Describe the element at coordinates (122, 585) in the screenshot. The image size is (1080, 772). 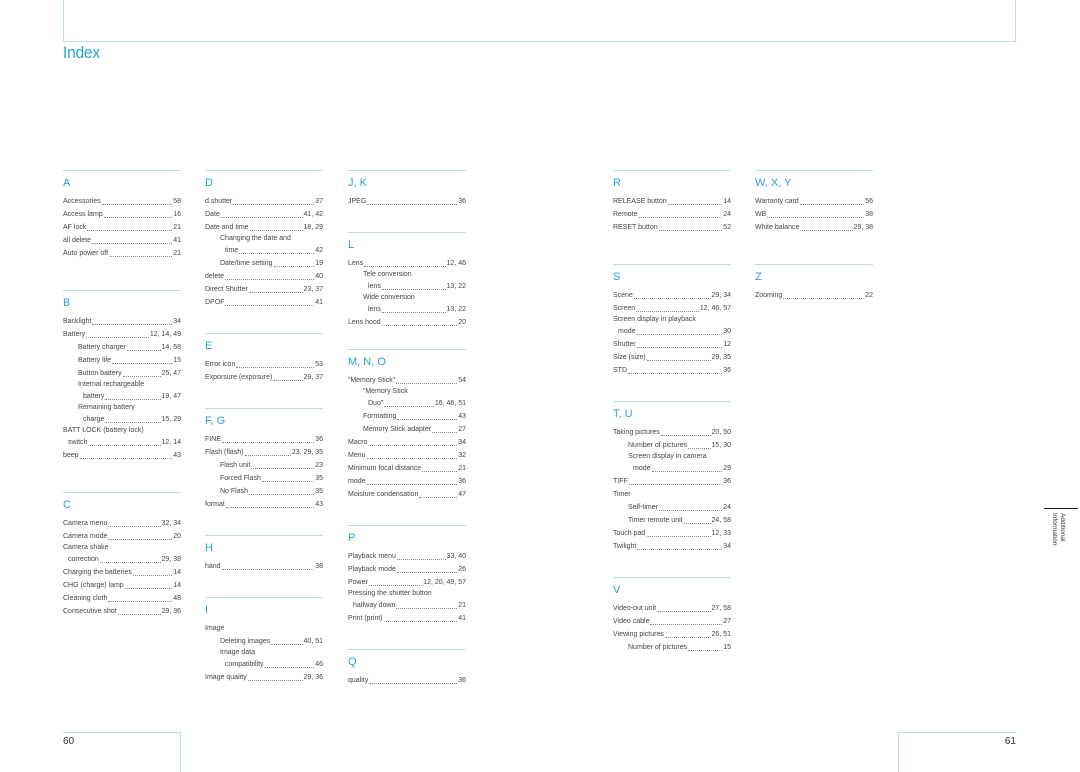
I see `index-entry: CHG (charge) lamp 14` at that location.